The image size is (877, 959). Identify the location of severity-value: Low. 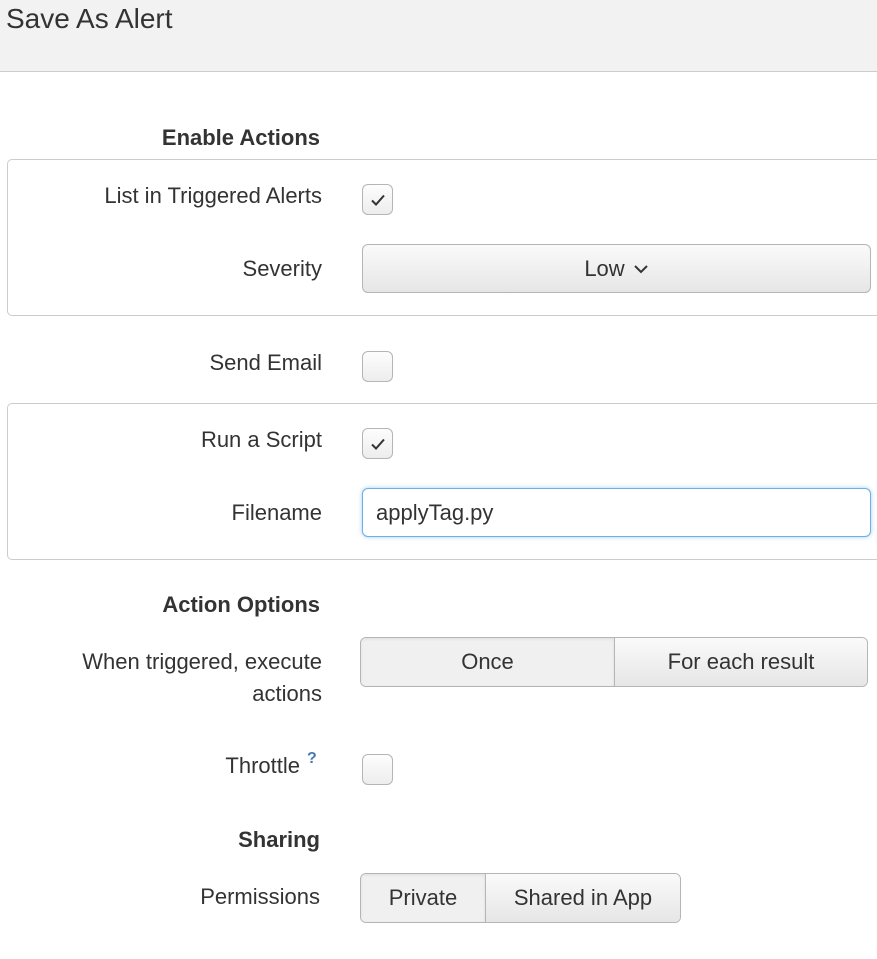
(604, 268).